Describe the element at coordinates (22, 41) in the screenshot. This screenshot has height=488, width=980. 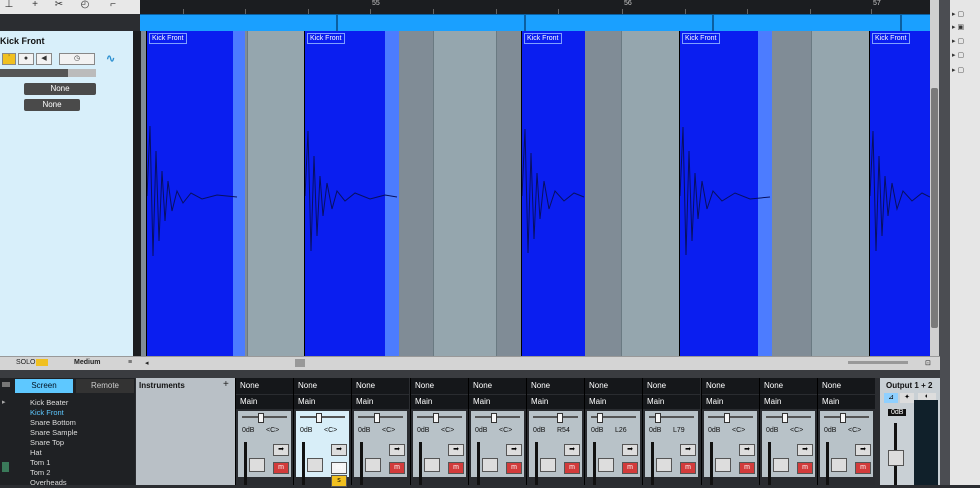
I see `track-name: Kick Front` at that location.